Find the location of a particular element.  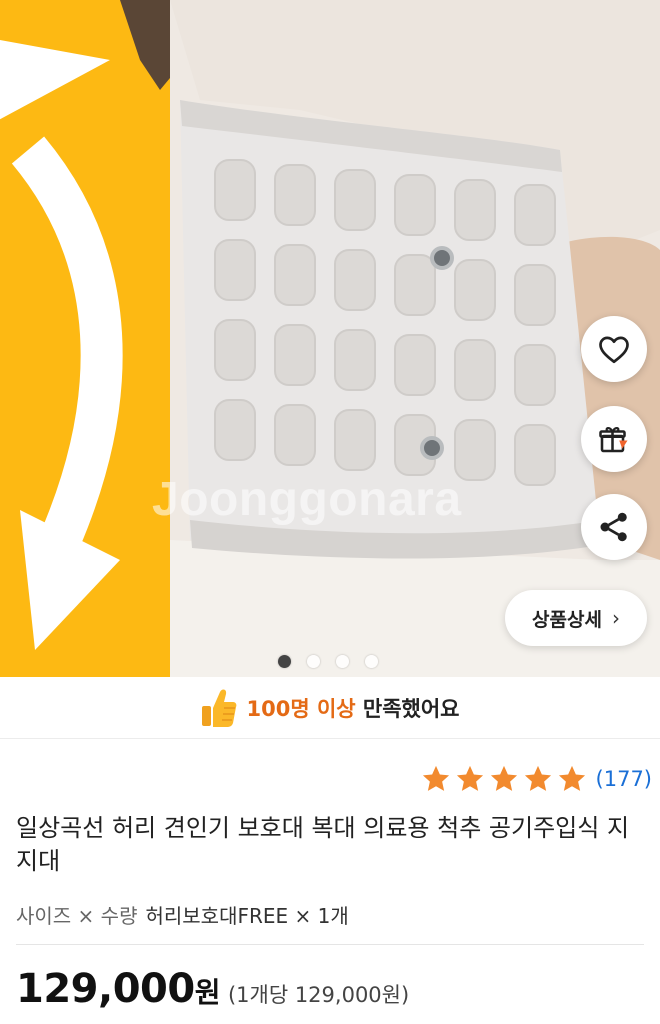

satisfaction-highlight: 100명 이상 is located at coordinates (301, 708).